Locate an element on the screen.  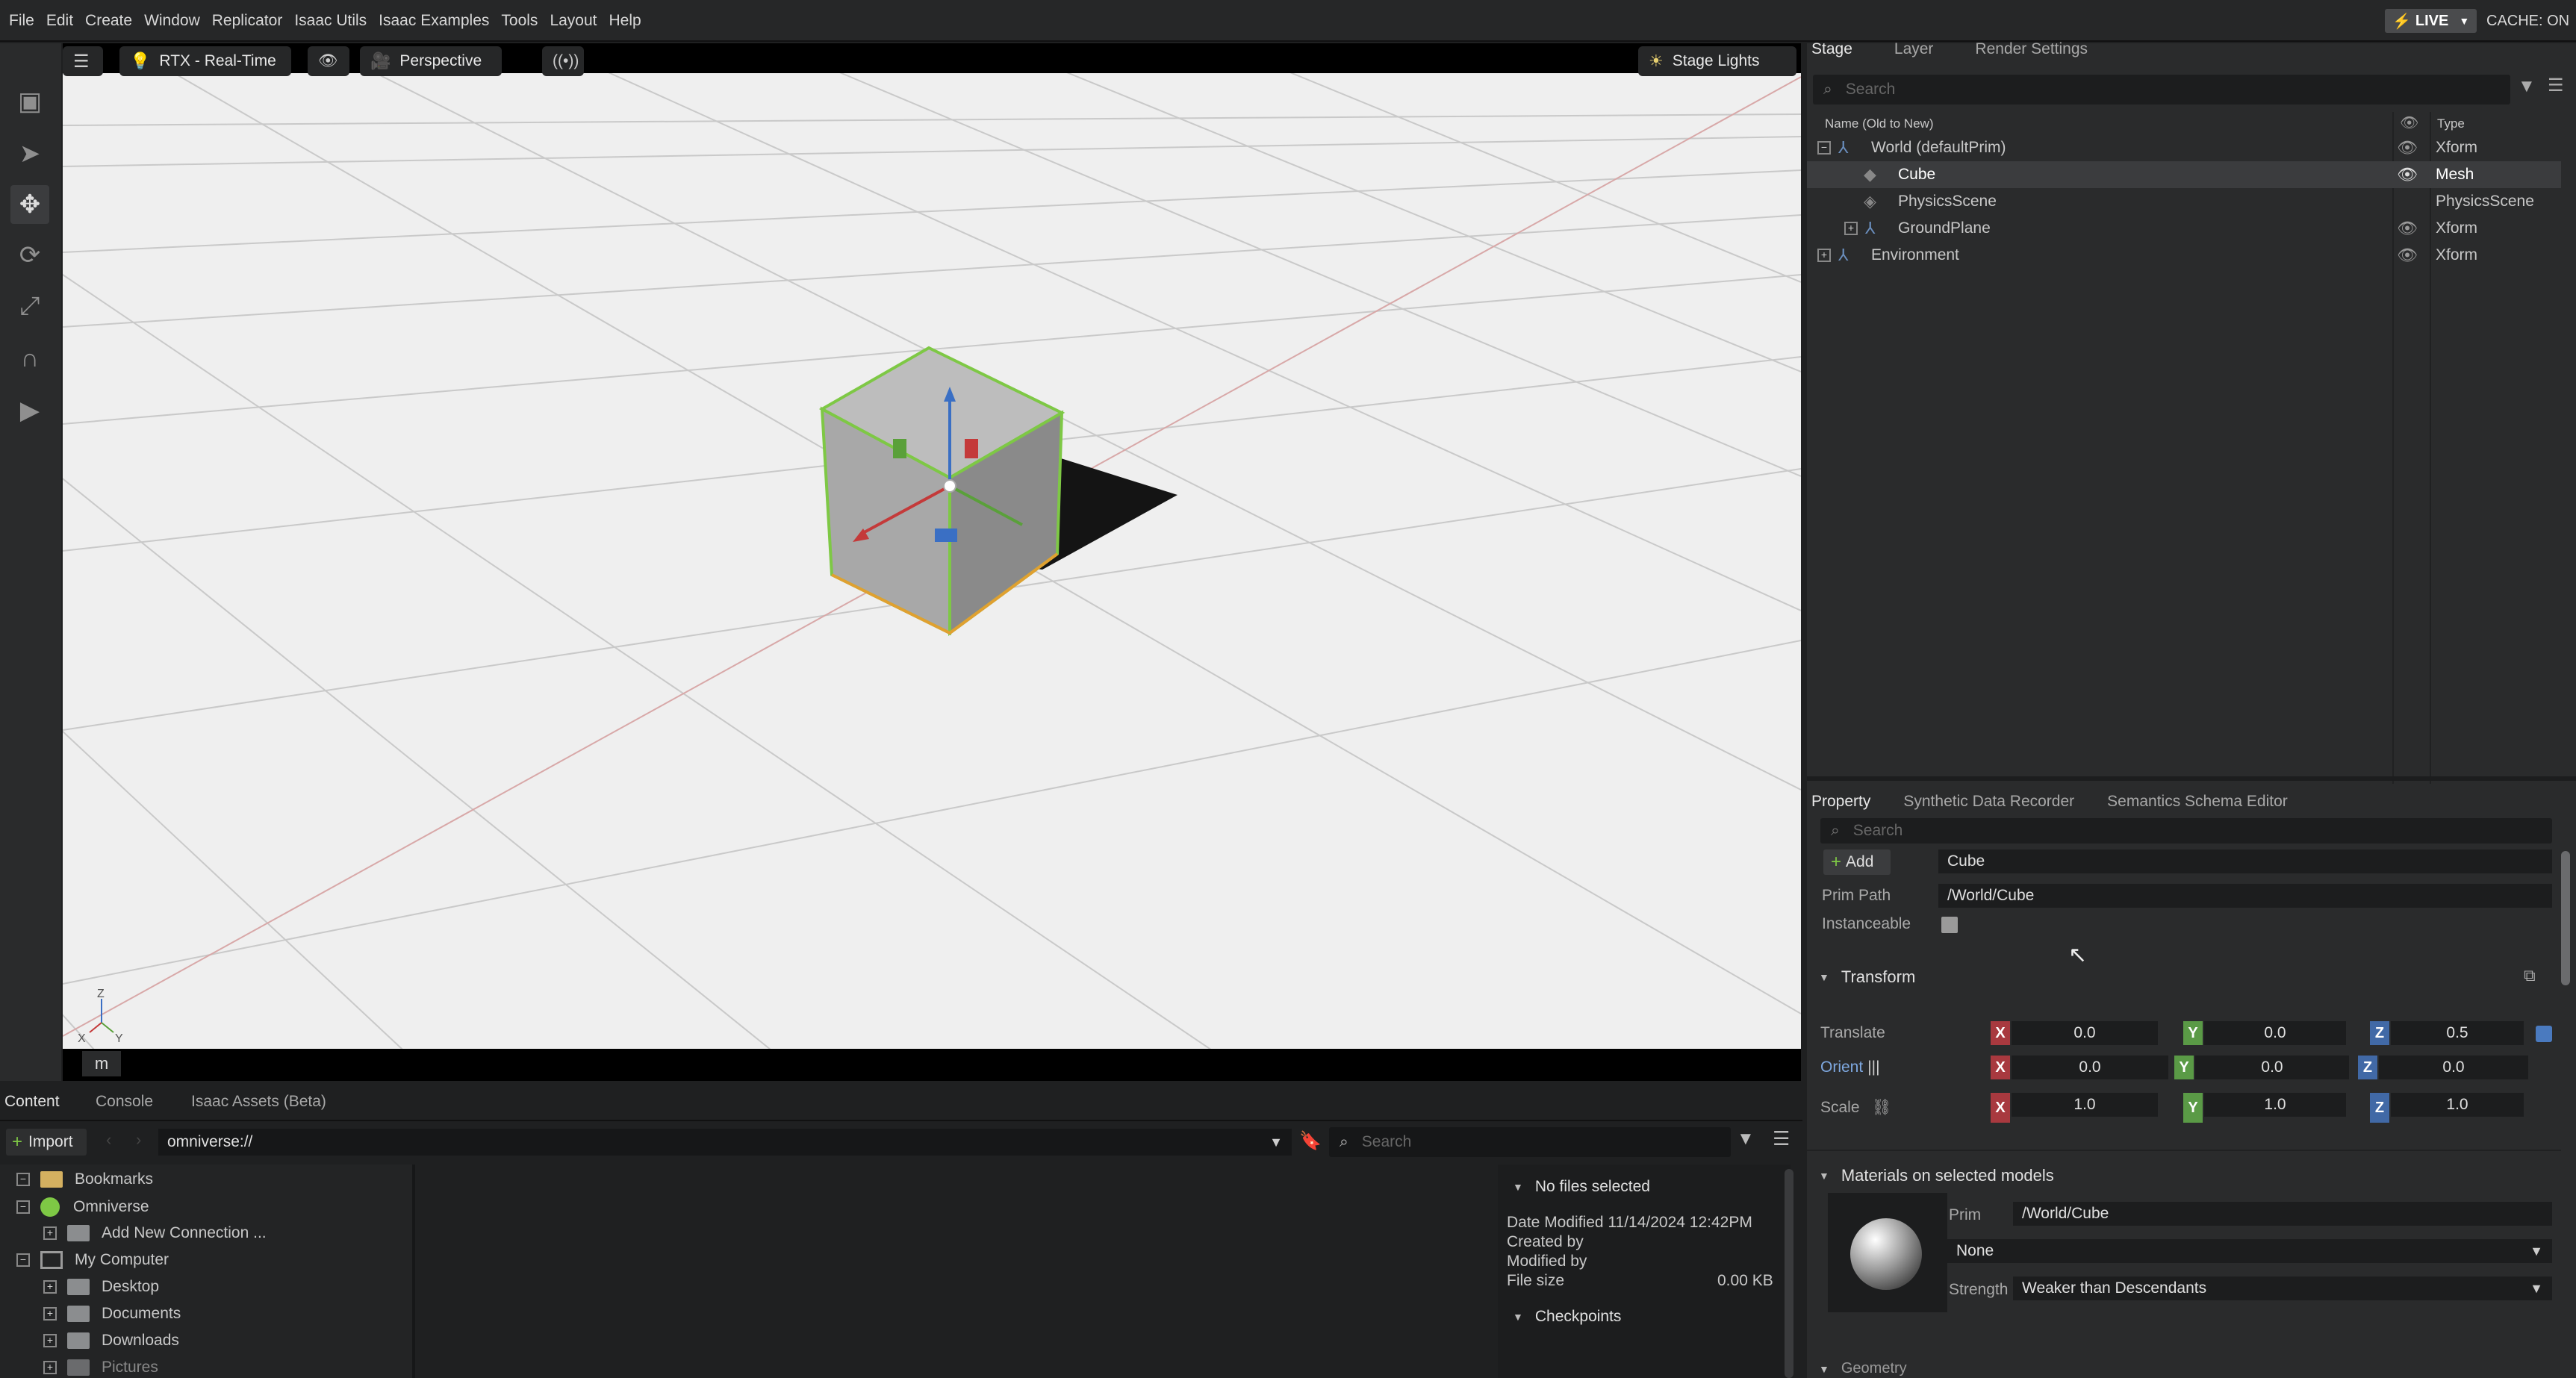
materials-section-header: ▼ Materials on selected models is located at coordinates (1936, 1175).